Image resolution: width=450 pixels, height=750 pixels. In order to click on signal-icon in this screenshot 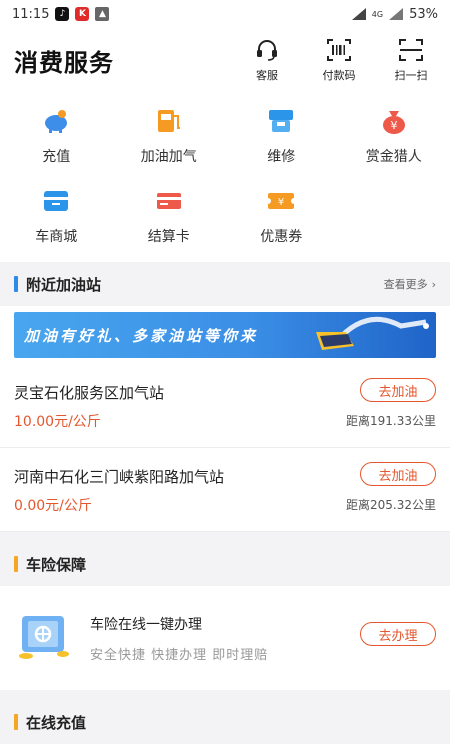, I will do `click(396, 14)`.